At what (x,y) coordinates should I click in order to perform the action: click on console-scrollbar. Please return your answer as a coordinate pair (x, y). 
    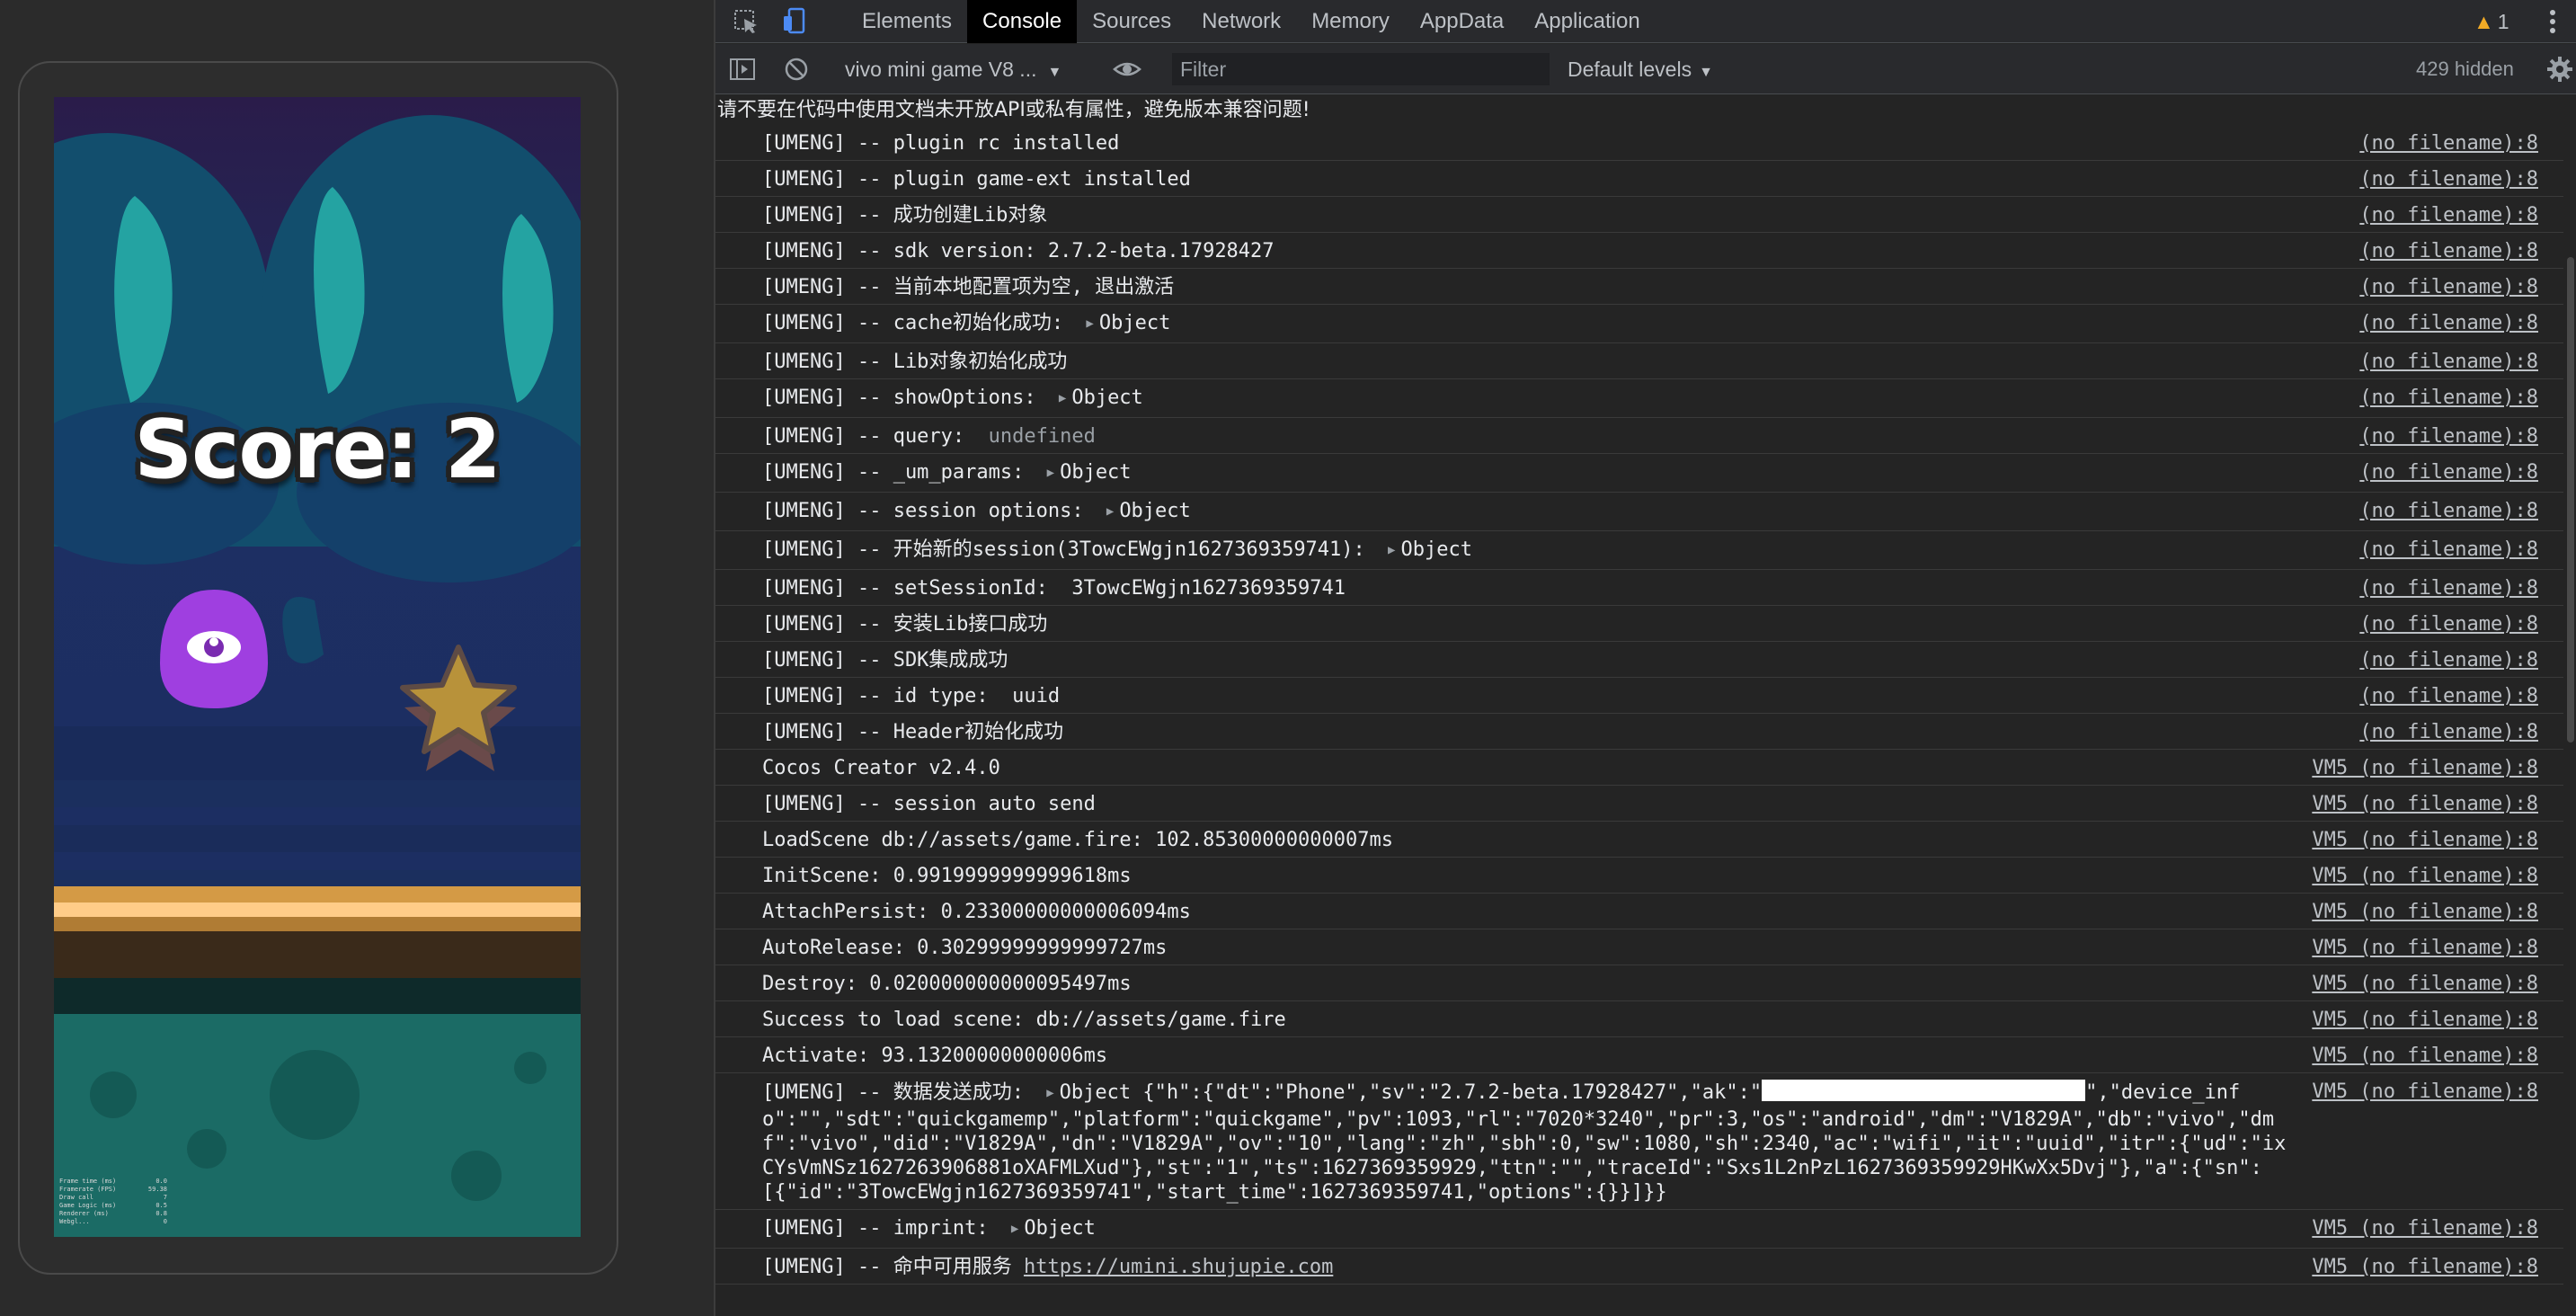
    Looking at the image, I should click on (2569, 705).